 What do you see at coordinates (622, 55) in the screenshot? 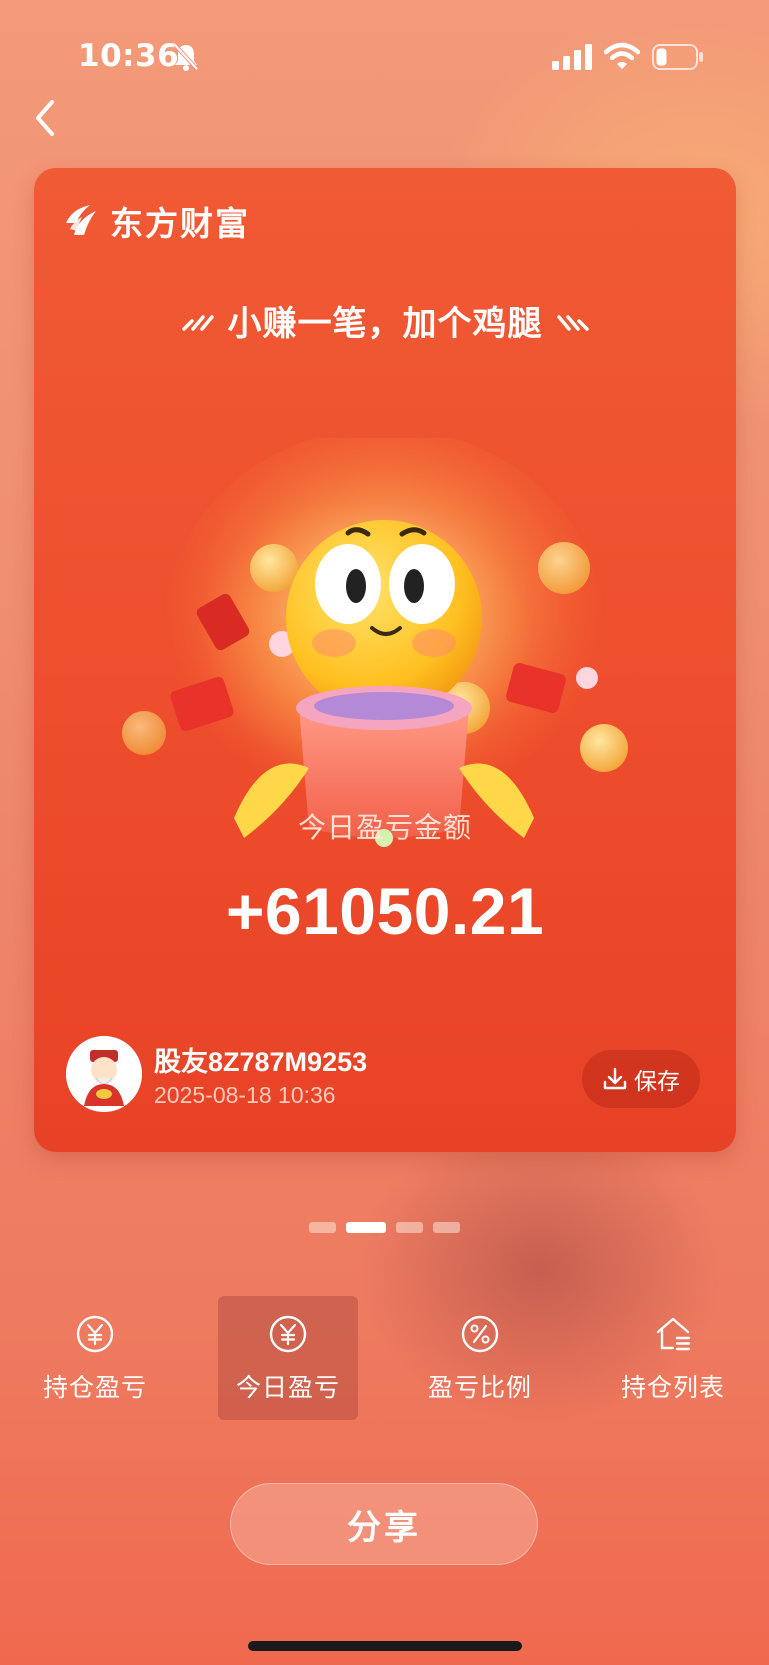
I see `wifi-icon` at bounding box center [622, 55].